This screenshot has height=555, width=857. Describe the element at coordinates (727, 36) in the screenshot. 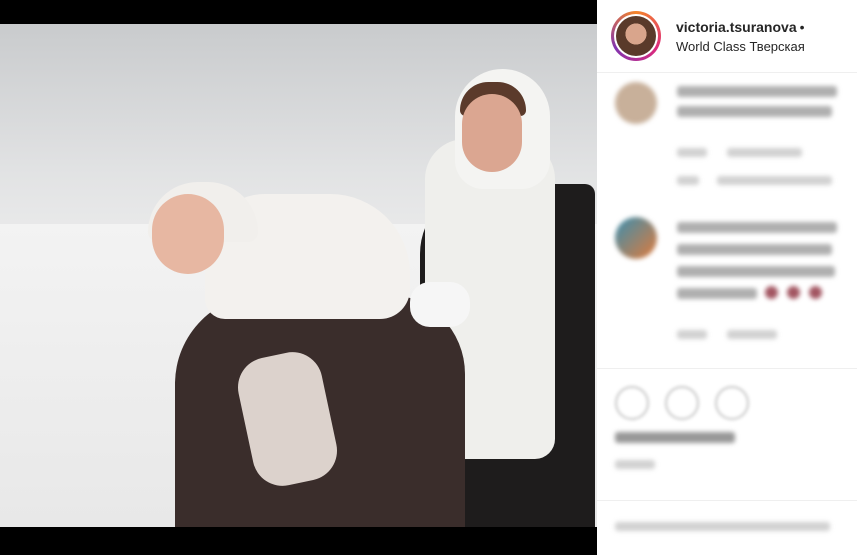

I see `post-header: victoria.tsuranova • World Class Тверская` at that location.